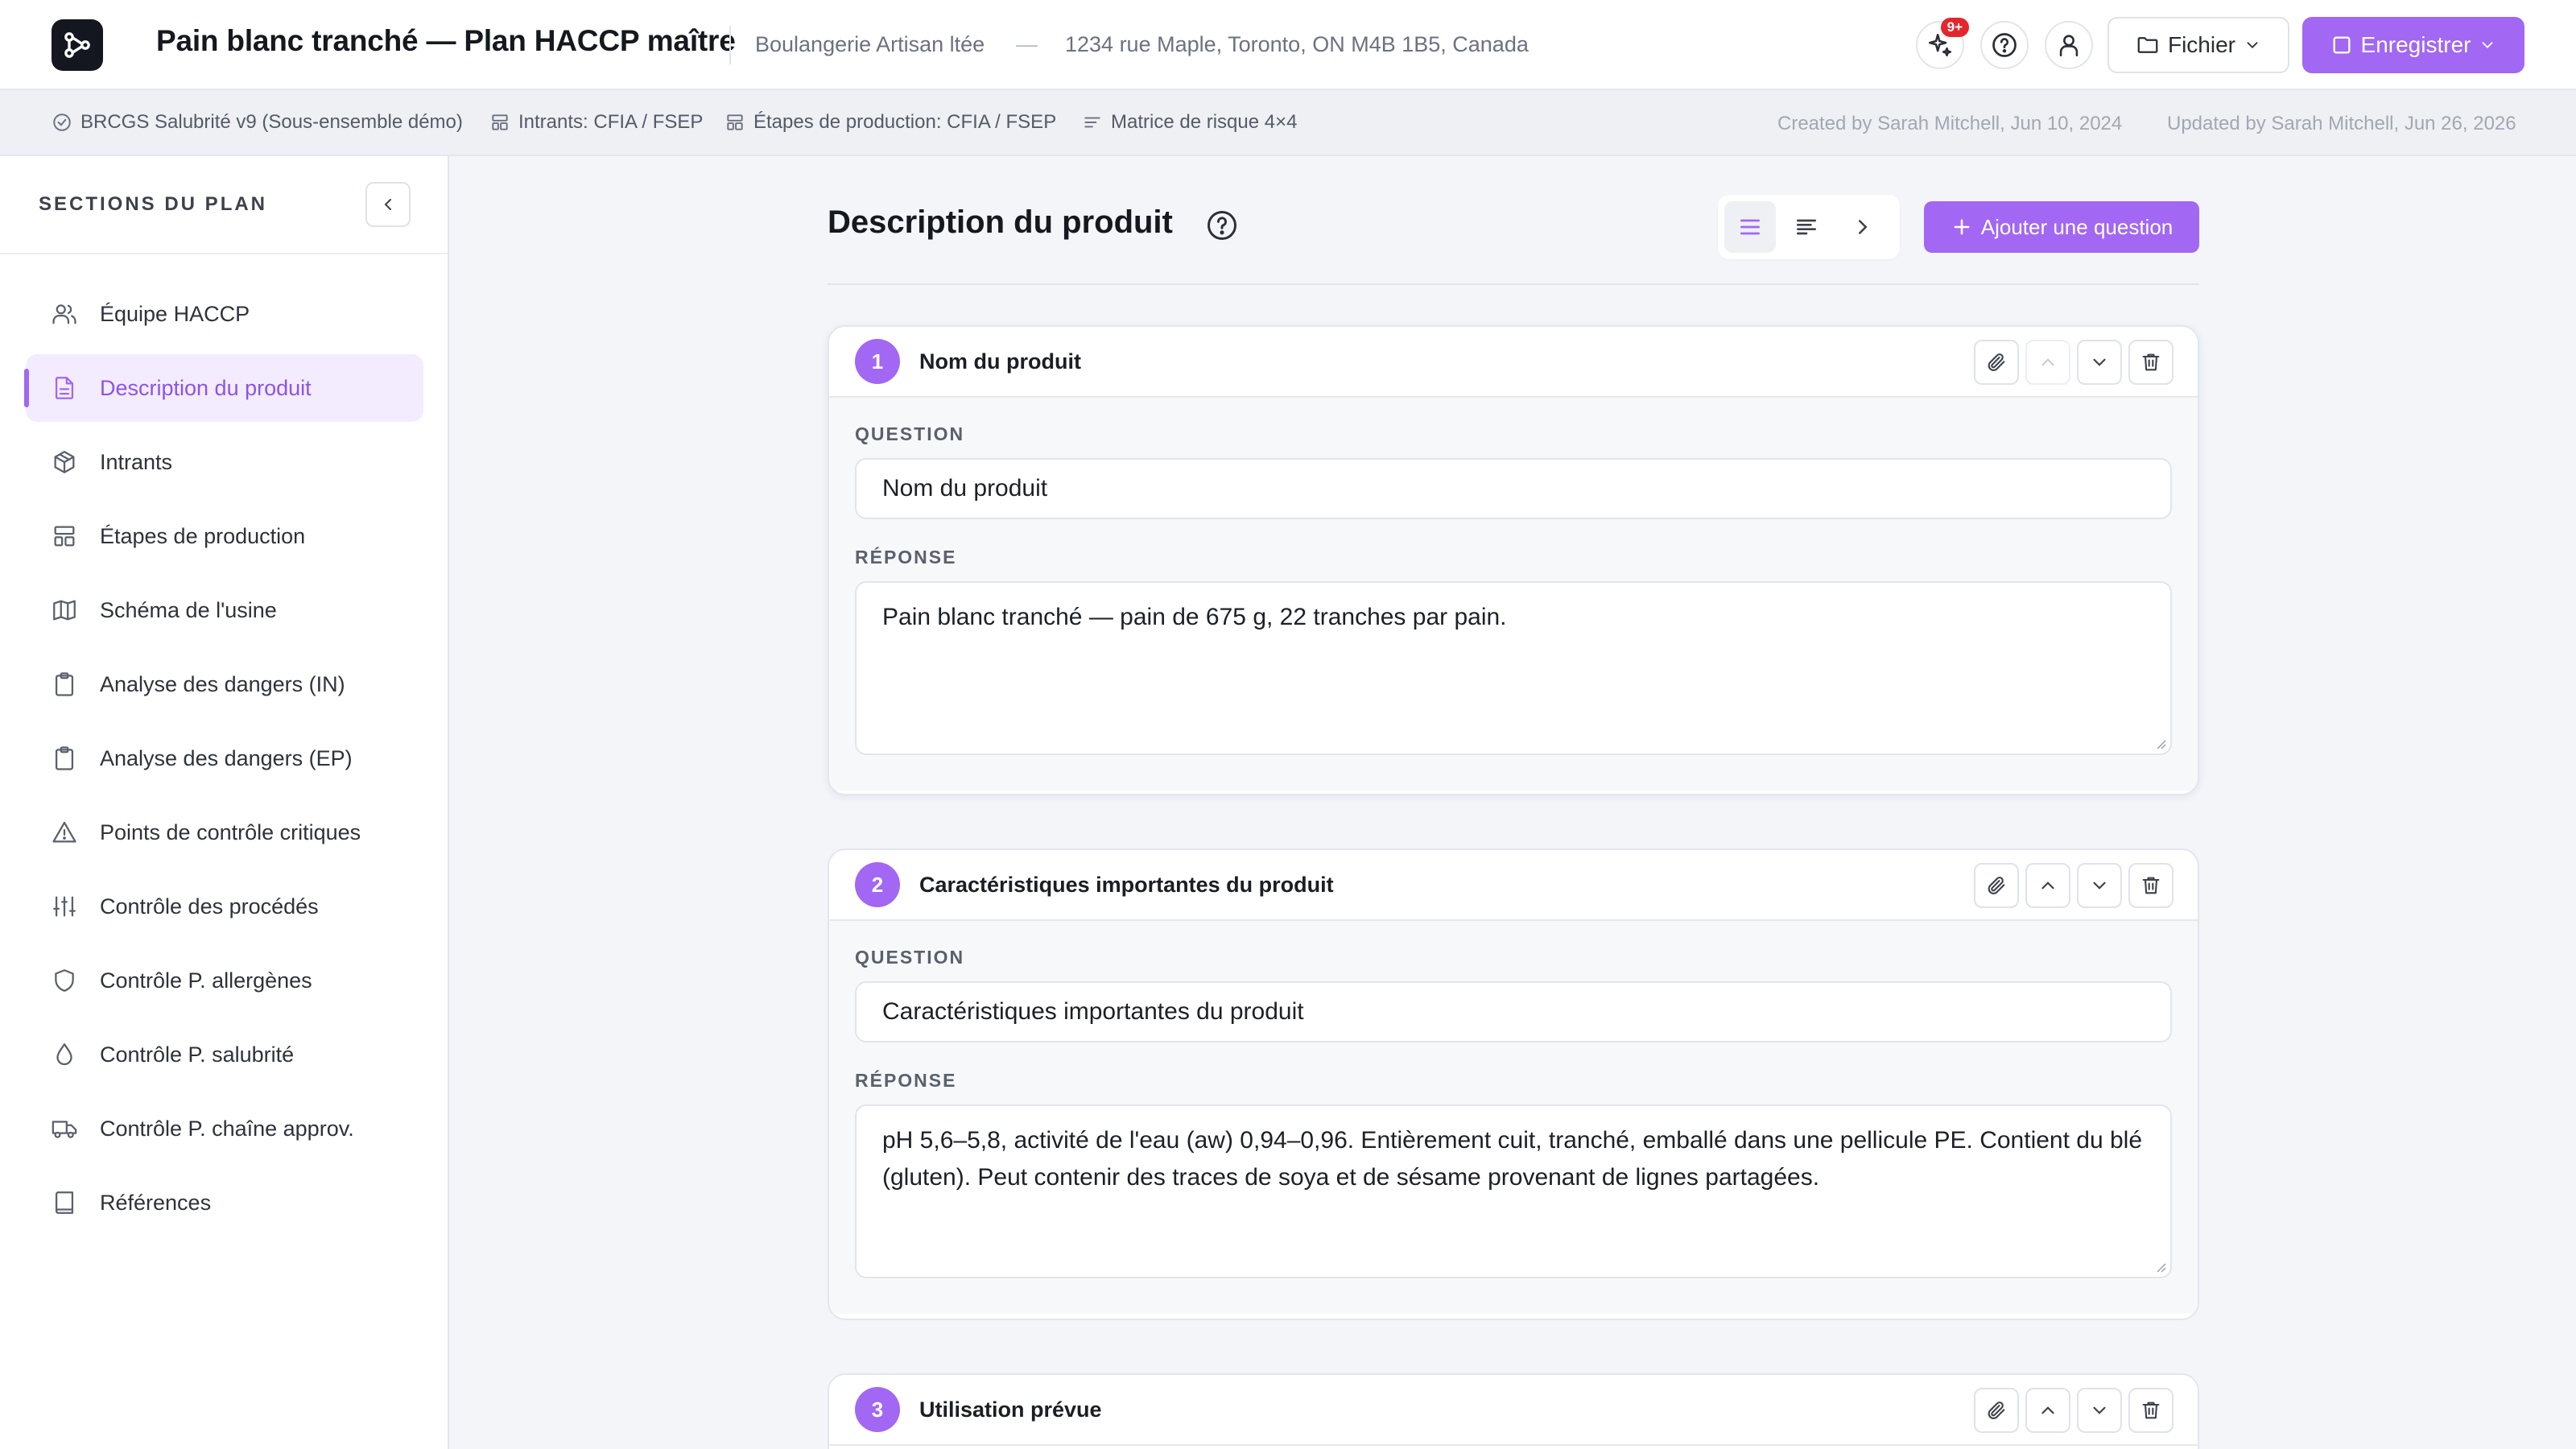 The height and width of the screenshot is (1449, 2576). Describe the element at coordinates (224, 1202) in the screenshot. I see `sidebar-item-references: Références` at that location.